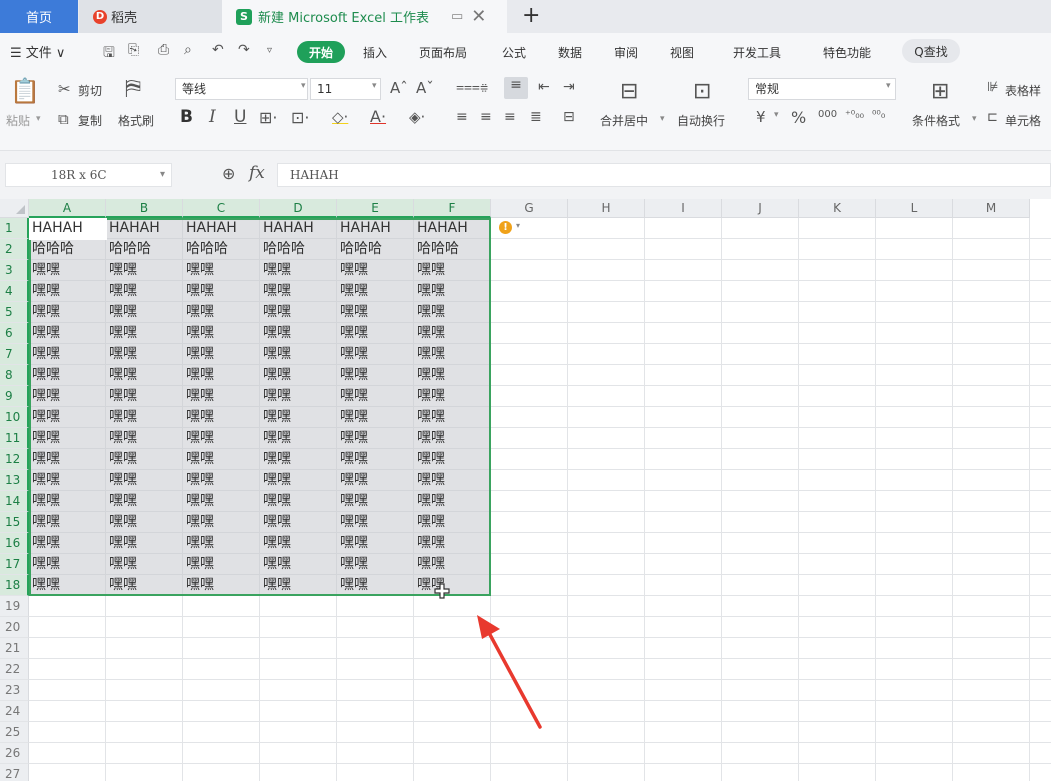 Image resolution: width=1051 pixels, height=781 pixels. I want to click on cell-a7: 嘿嘿, so click(67, 354).